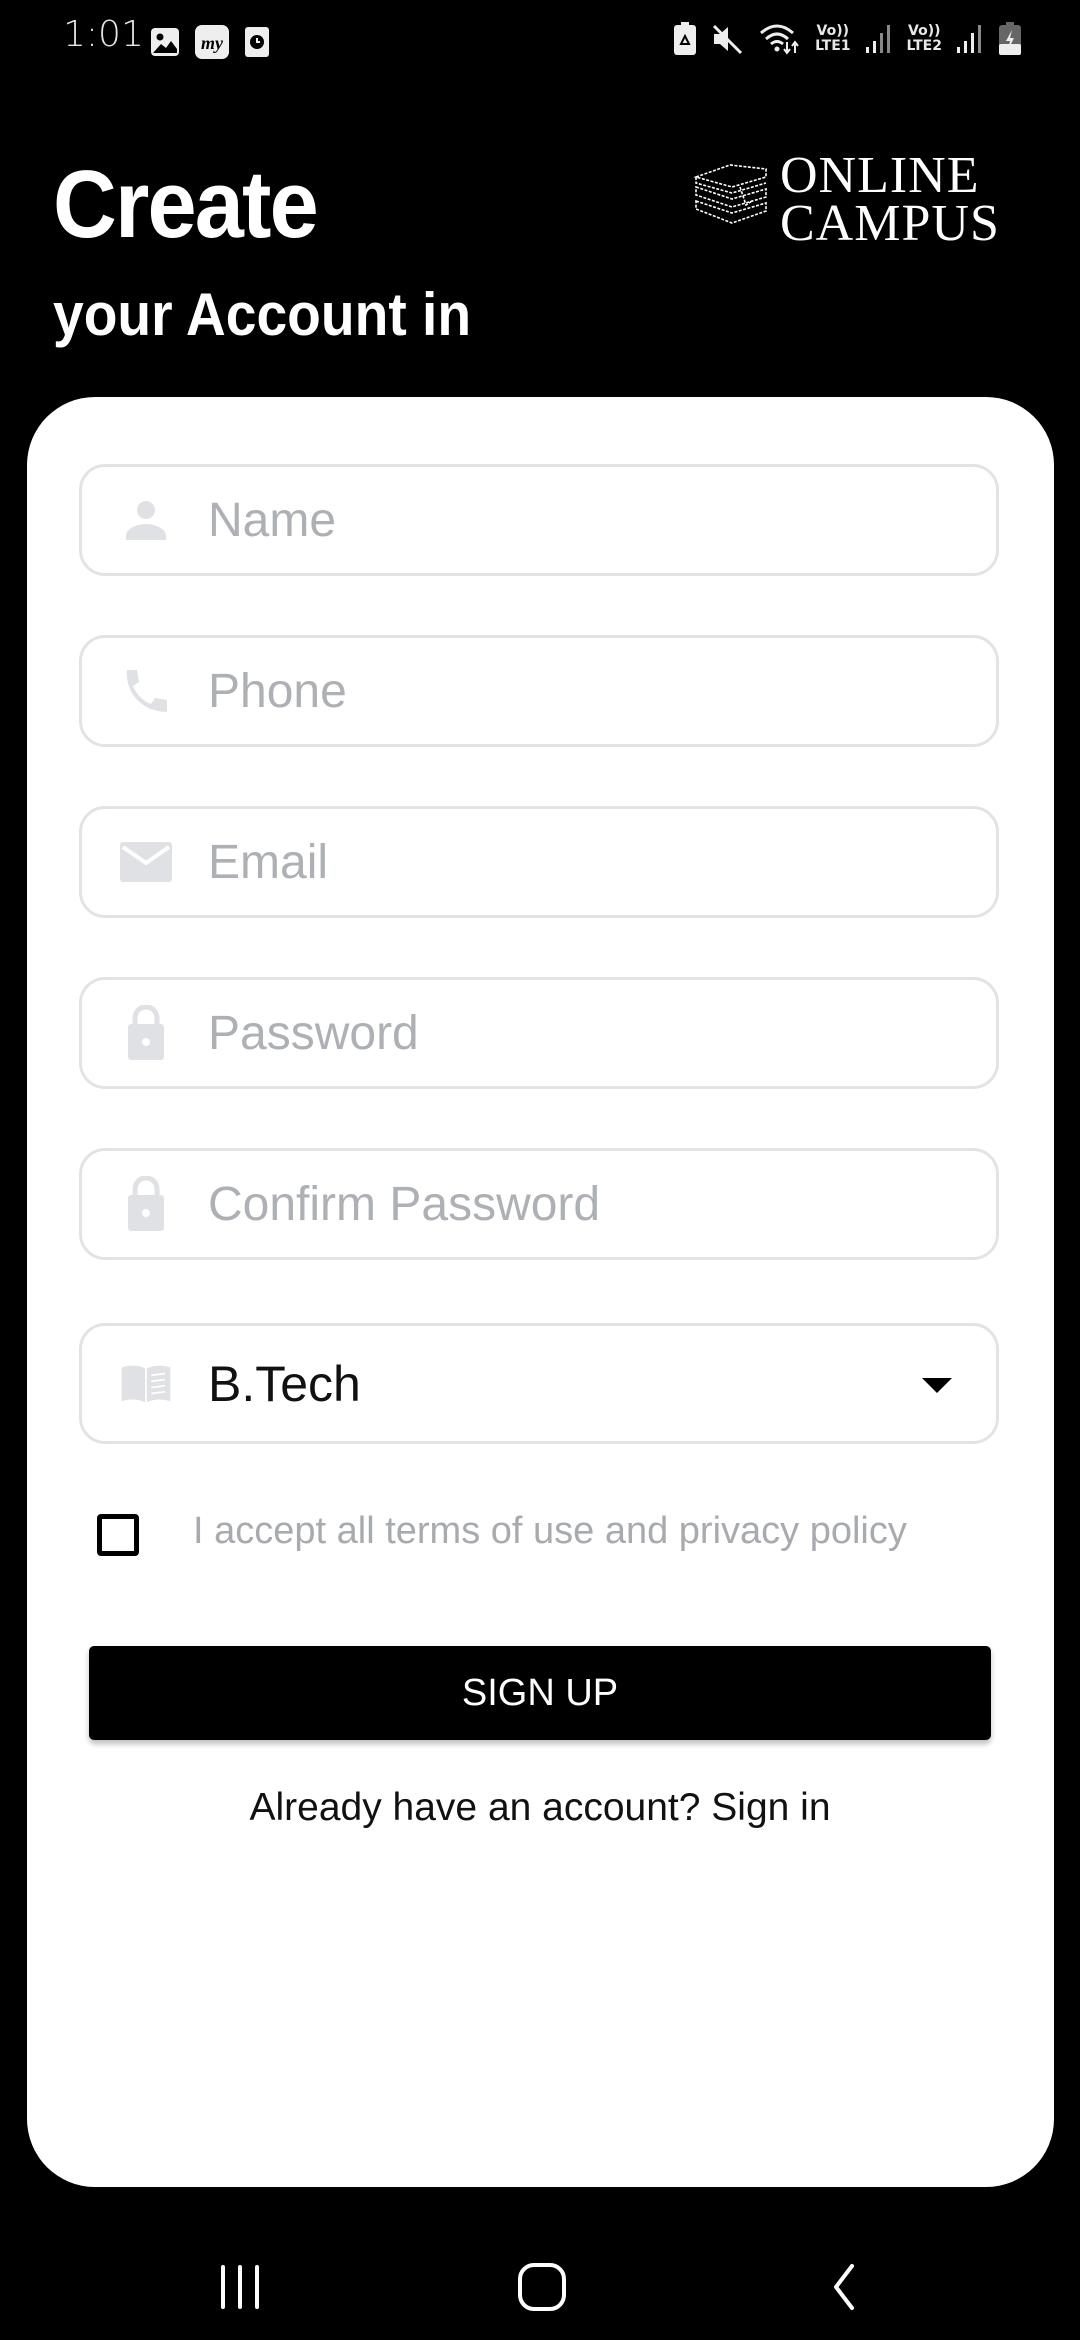 Image resolution: width=1080 pixels, height=2340 pixels. What do you see at coordinates (268, 862) in the screenshot?
I see `email-placeholder: Email` at bounding box center [268, 862].